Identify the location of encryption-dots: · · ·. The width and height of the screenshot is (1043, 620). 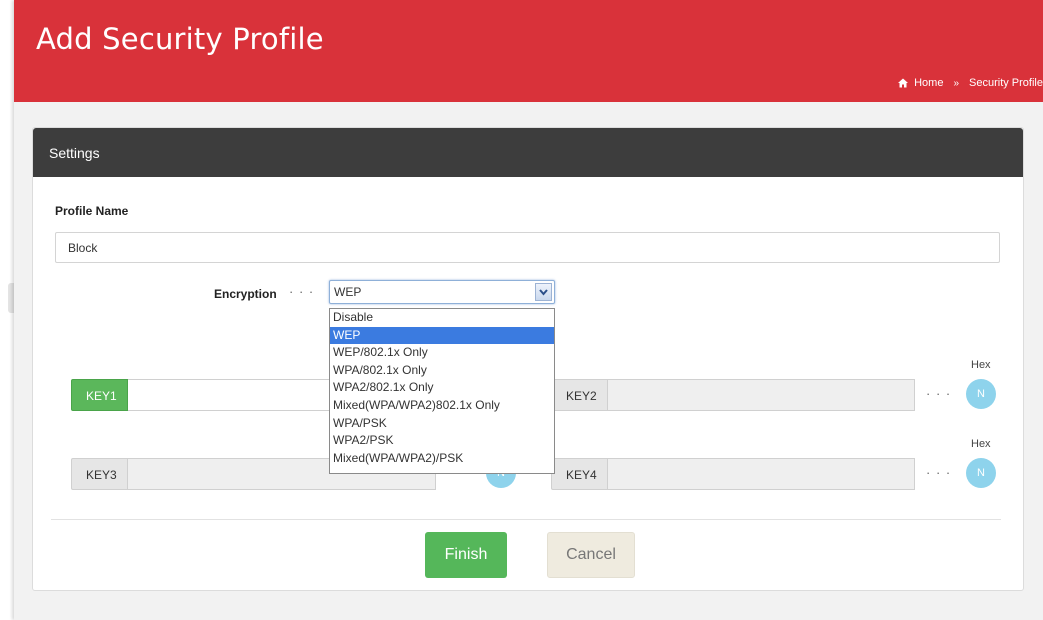
(302, 291).